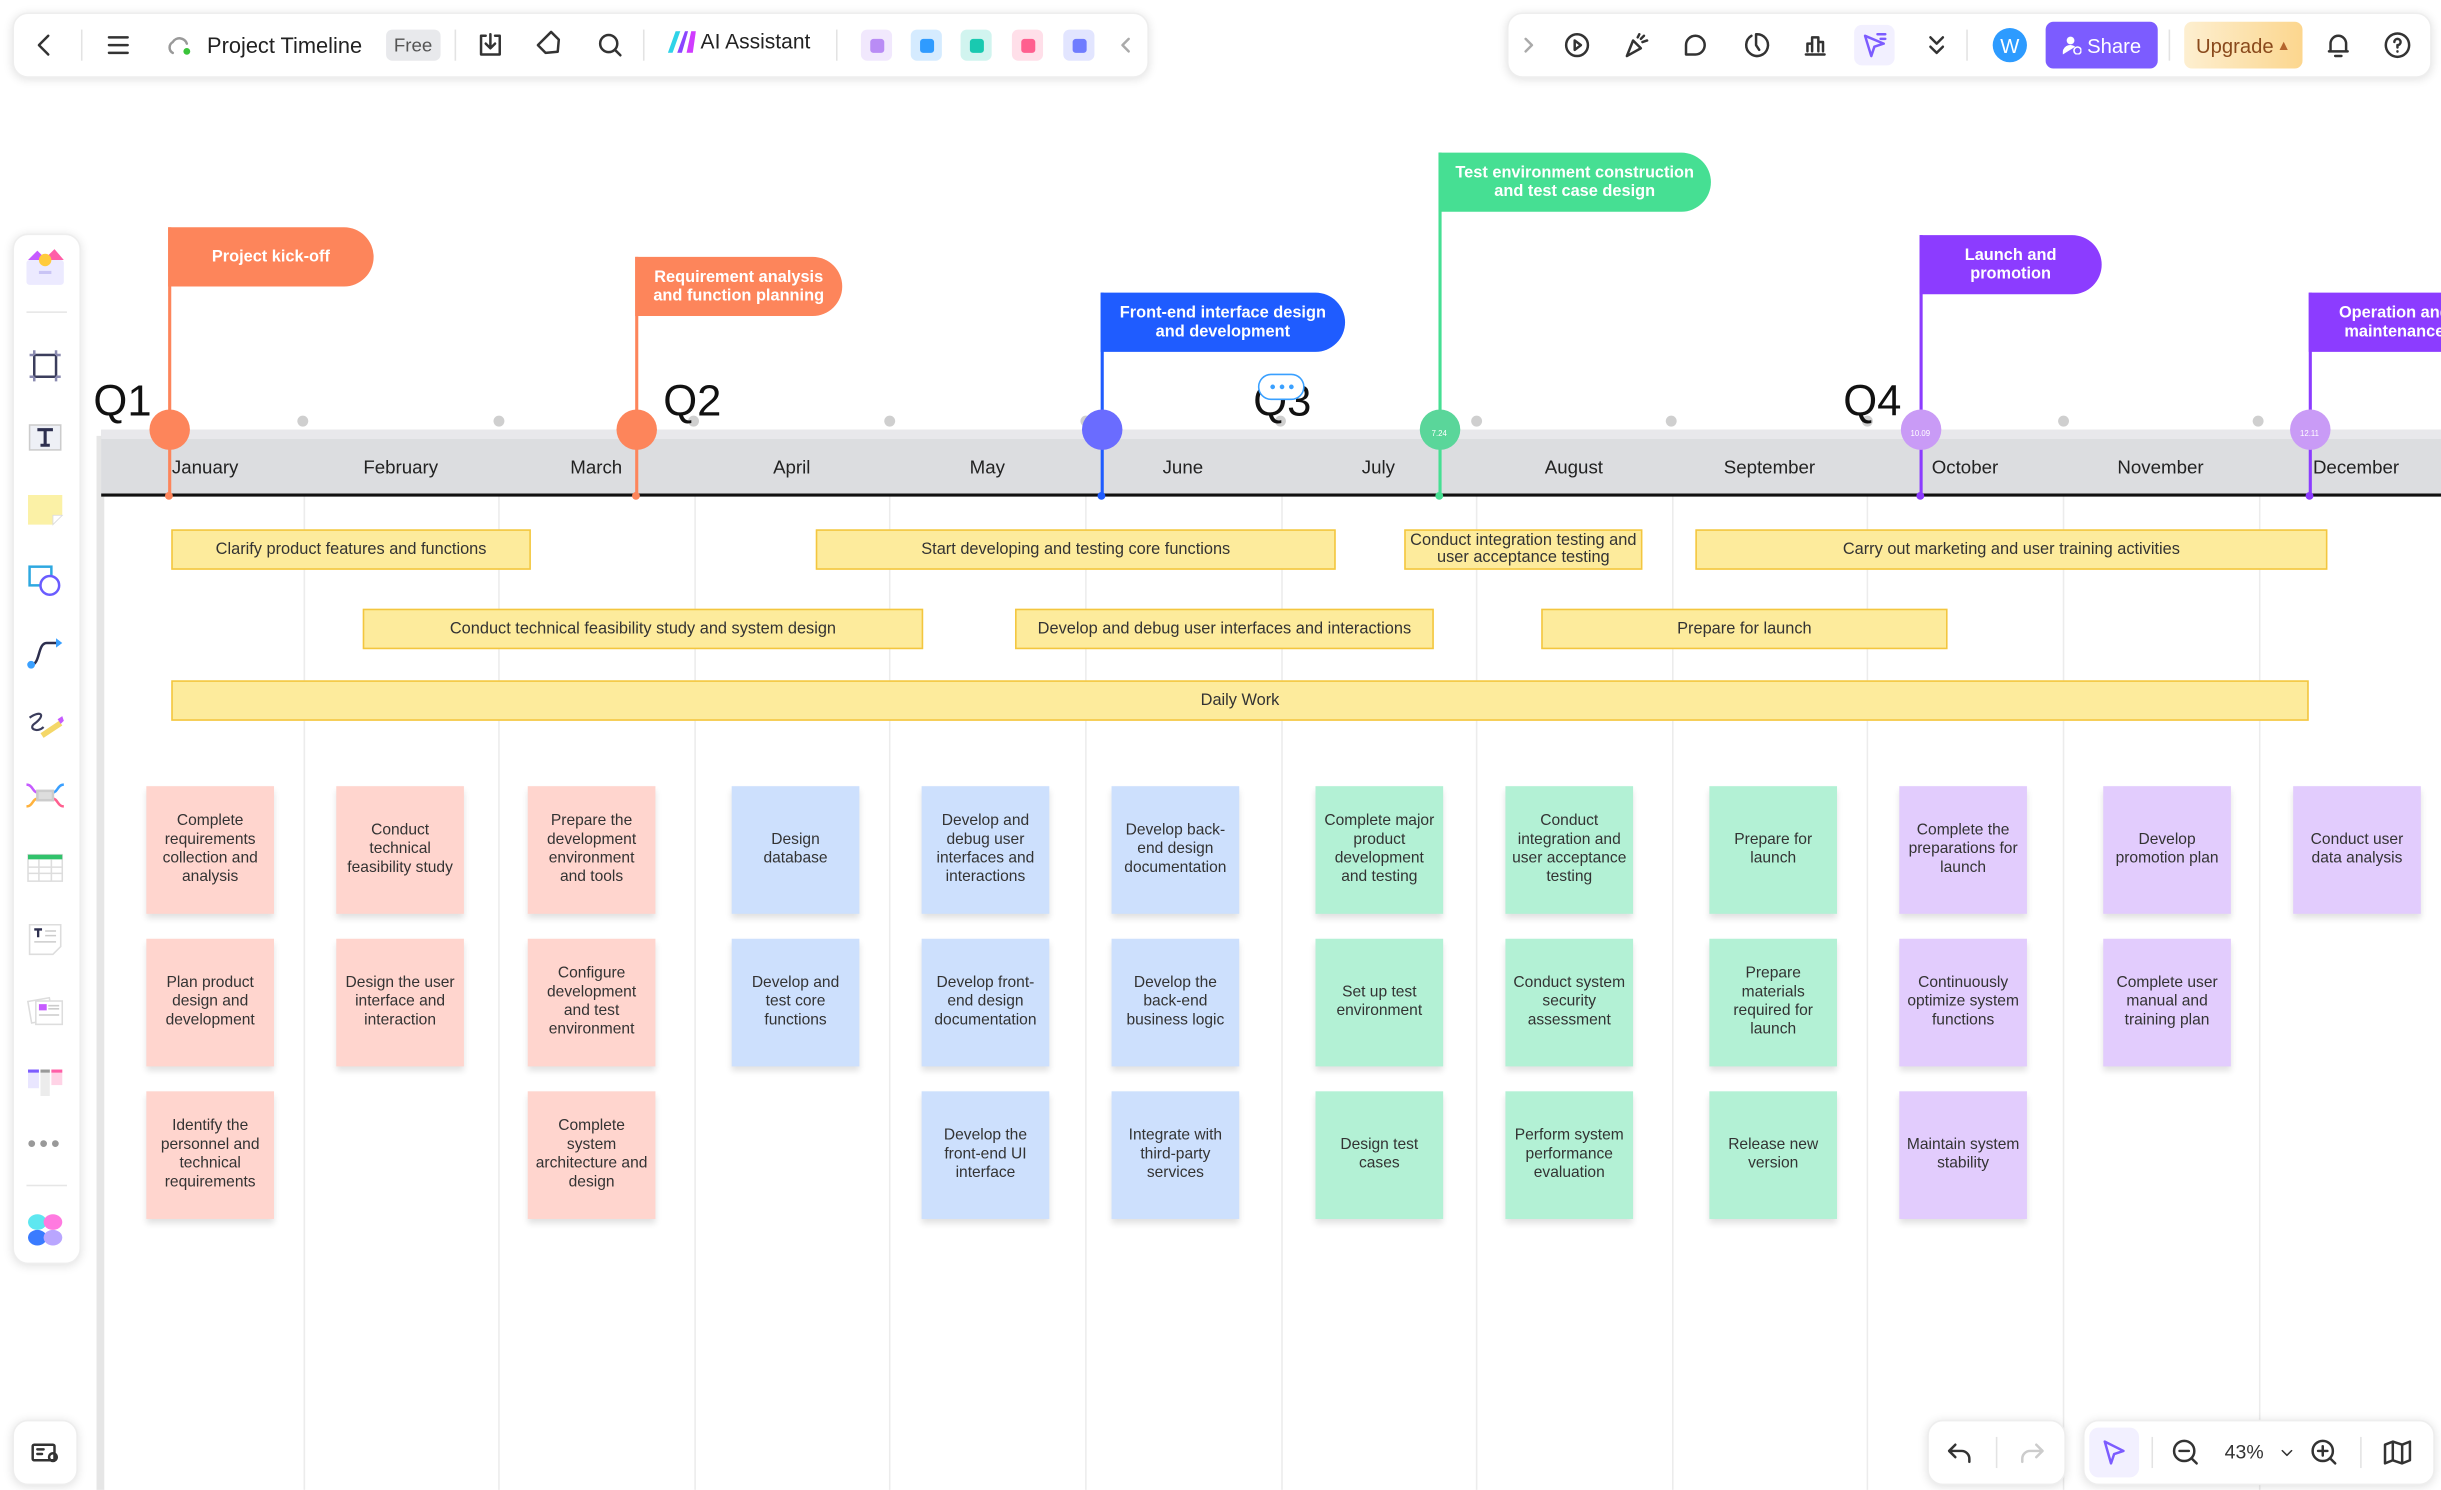  What do you see at coordinates (45, 1229) in the screenshot?
I see `apps-icon` at bounding box center [45, 1229].